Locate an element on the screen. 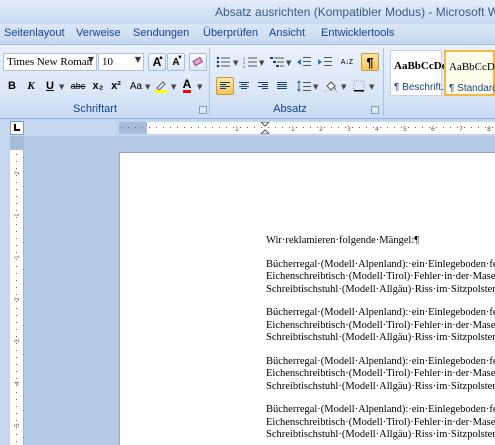 The height and width of the screenshot is (445, 495). show-formatting-marks-button: ¶ is located at coordinates (370, 62).